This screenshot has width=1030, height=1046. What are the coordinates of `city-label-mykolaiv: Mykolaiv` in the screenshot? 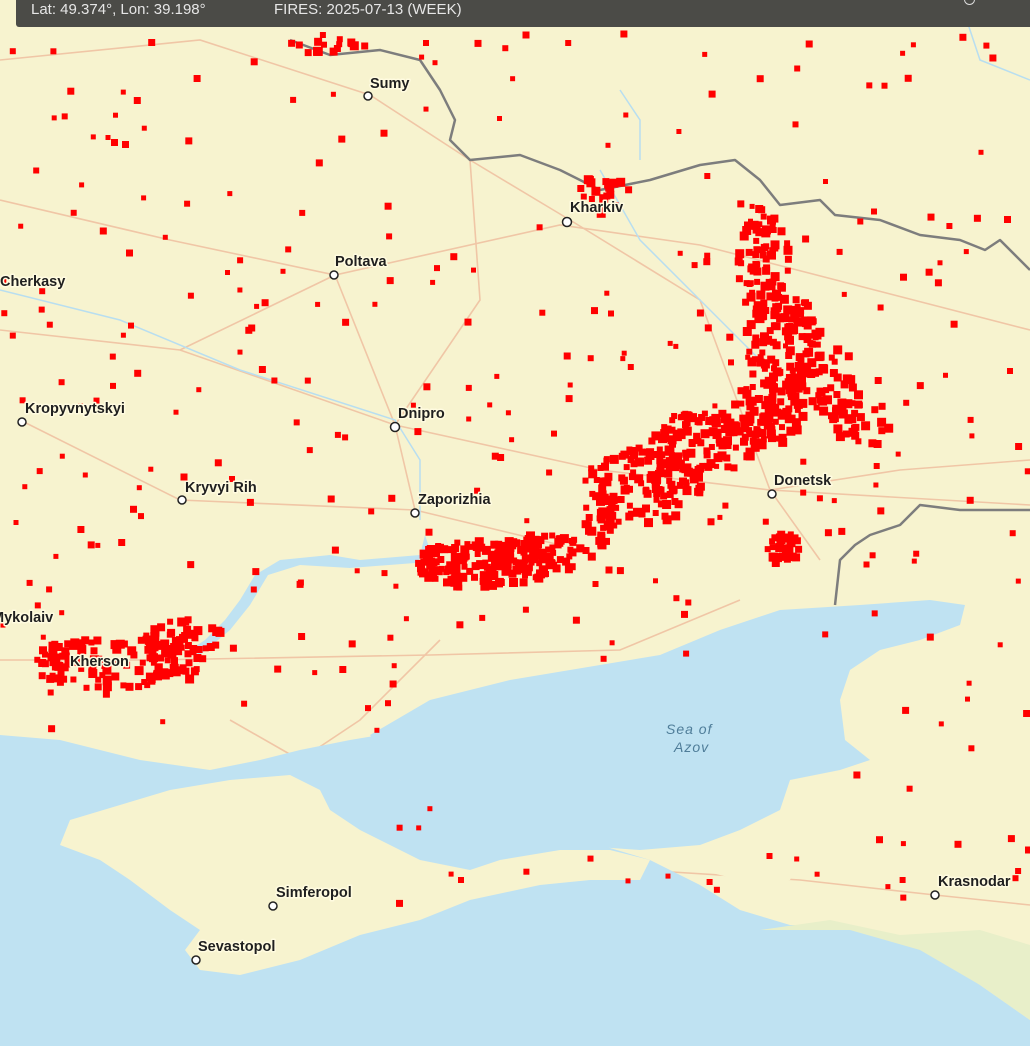 It's located at (26, 618).